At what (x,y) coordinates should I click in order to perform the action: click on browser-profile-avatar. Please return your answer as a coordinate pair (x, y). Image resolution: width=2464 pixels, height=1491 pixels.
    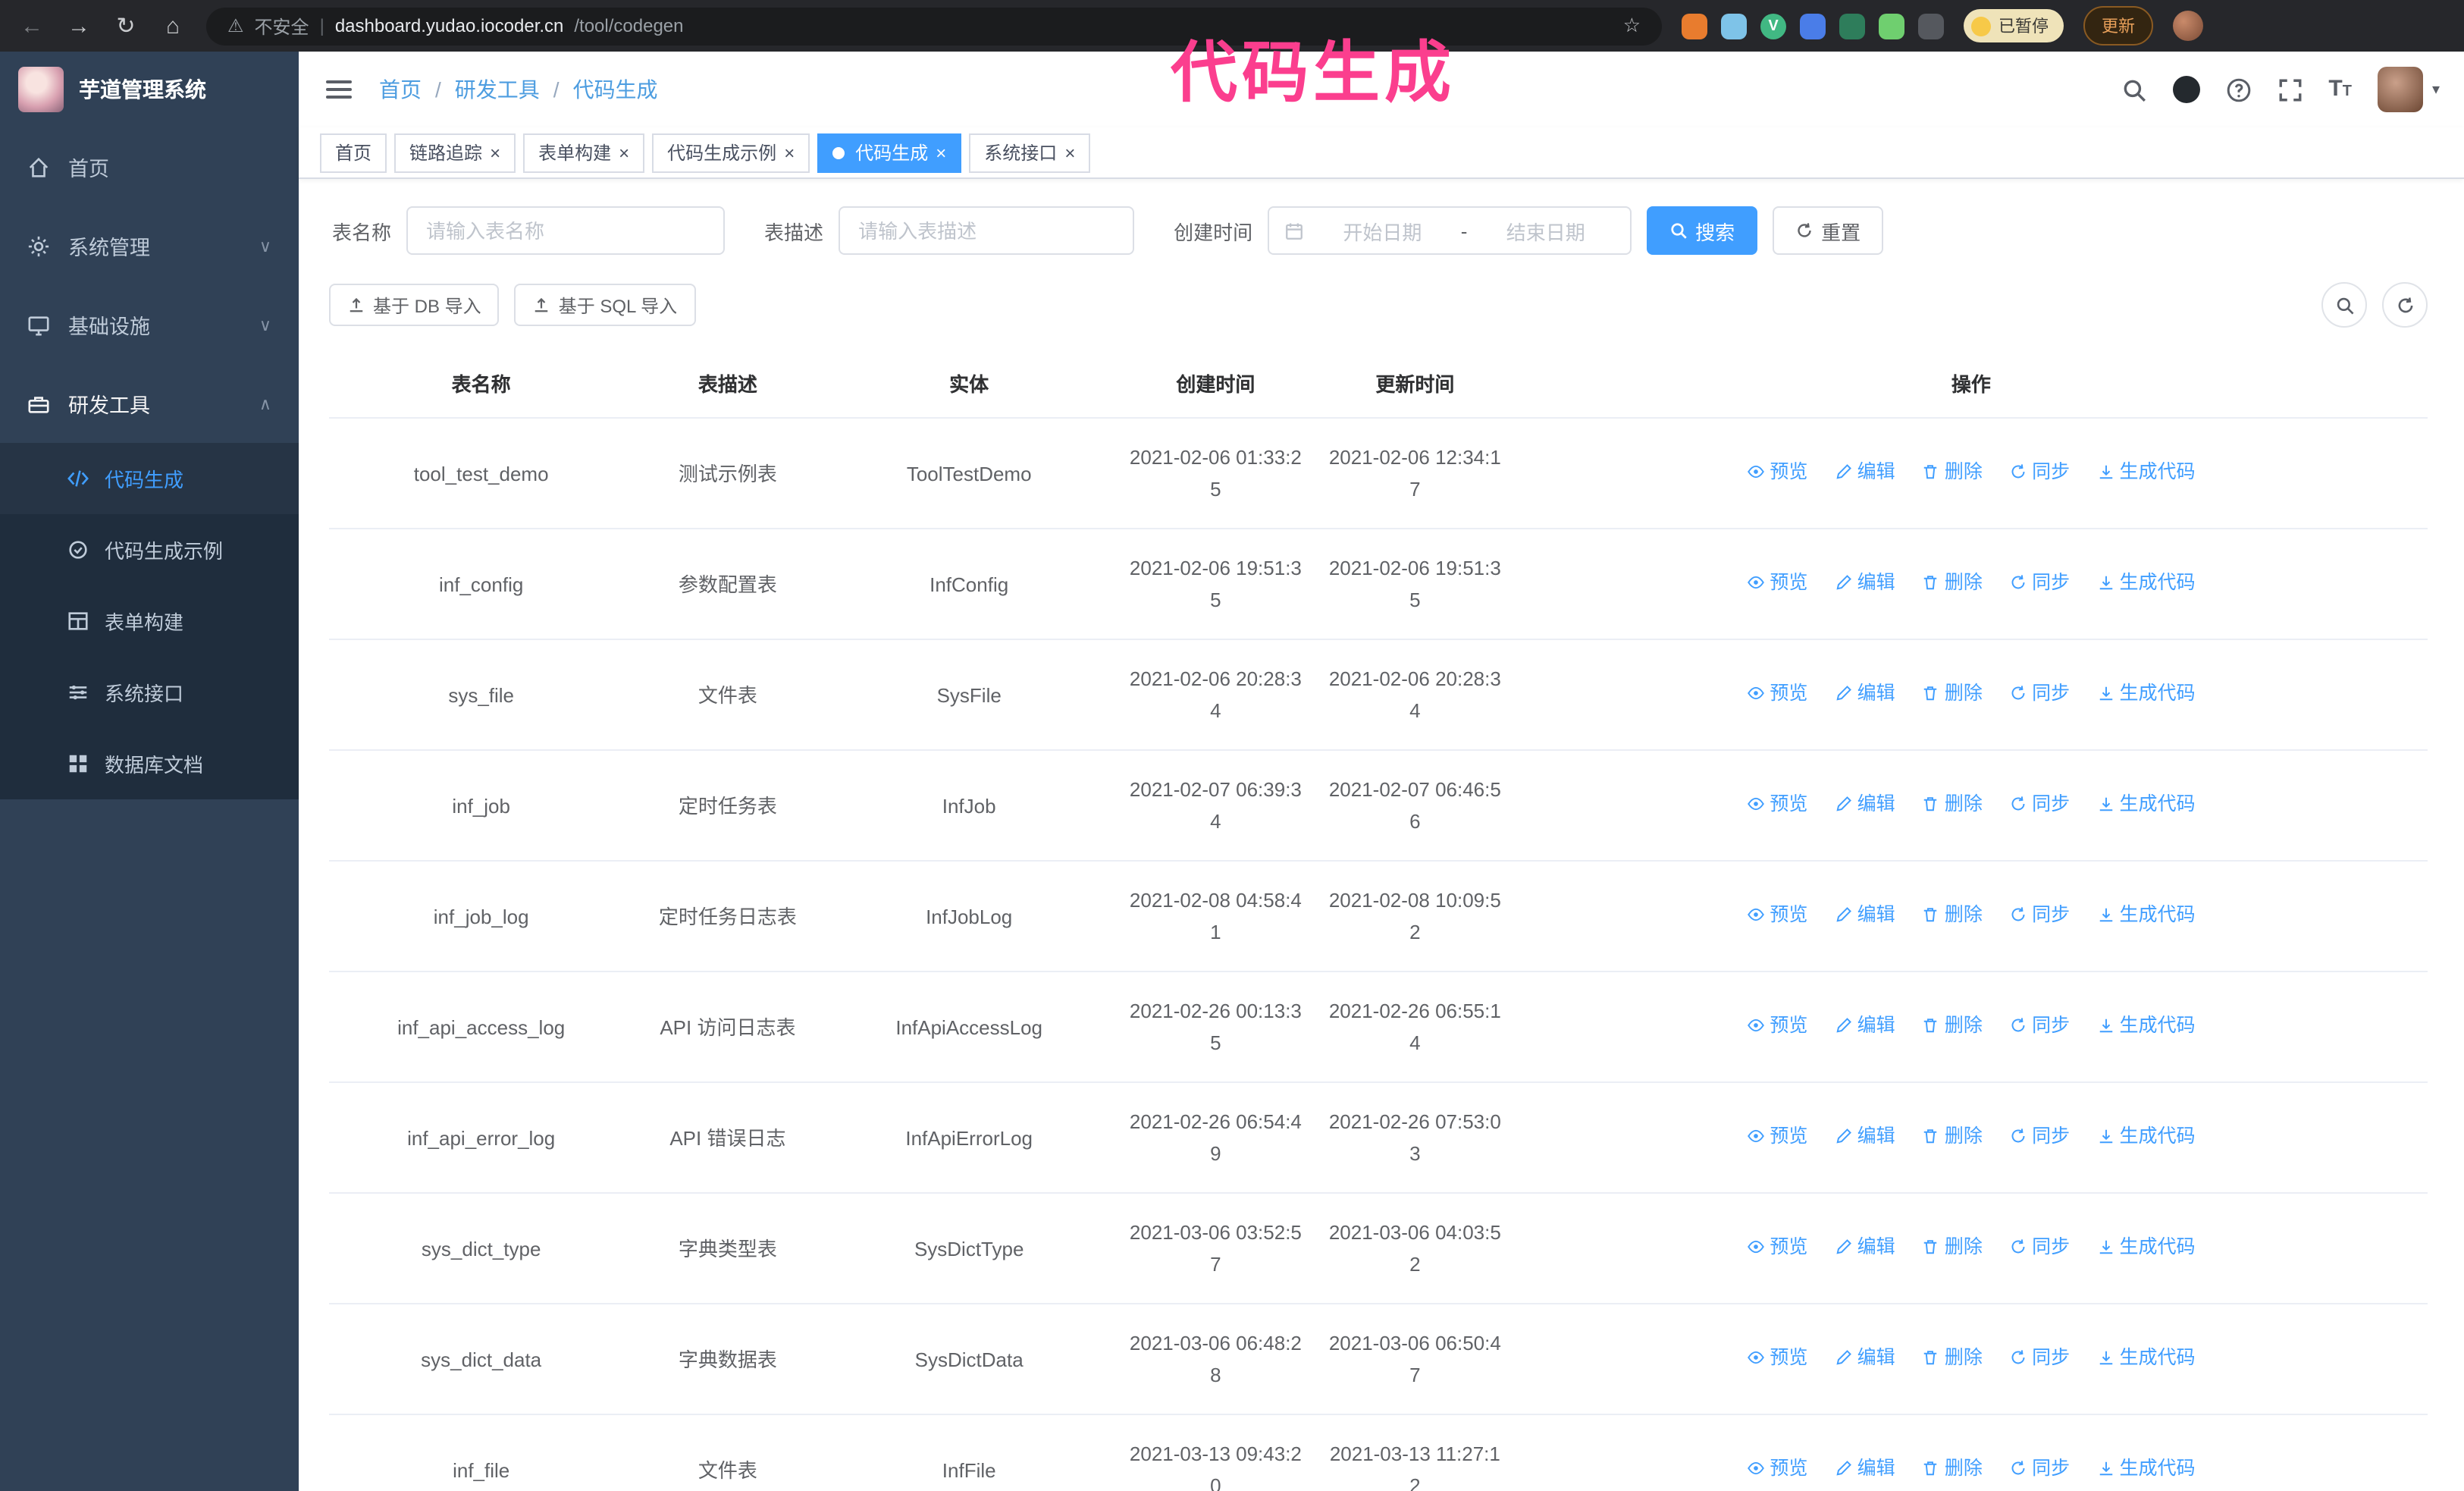
    Looking at the image, I should click on (2188, 26).